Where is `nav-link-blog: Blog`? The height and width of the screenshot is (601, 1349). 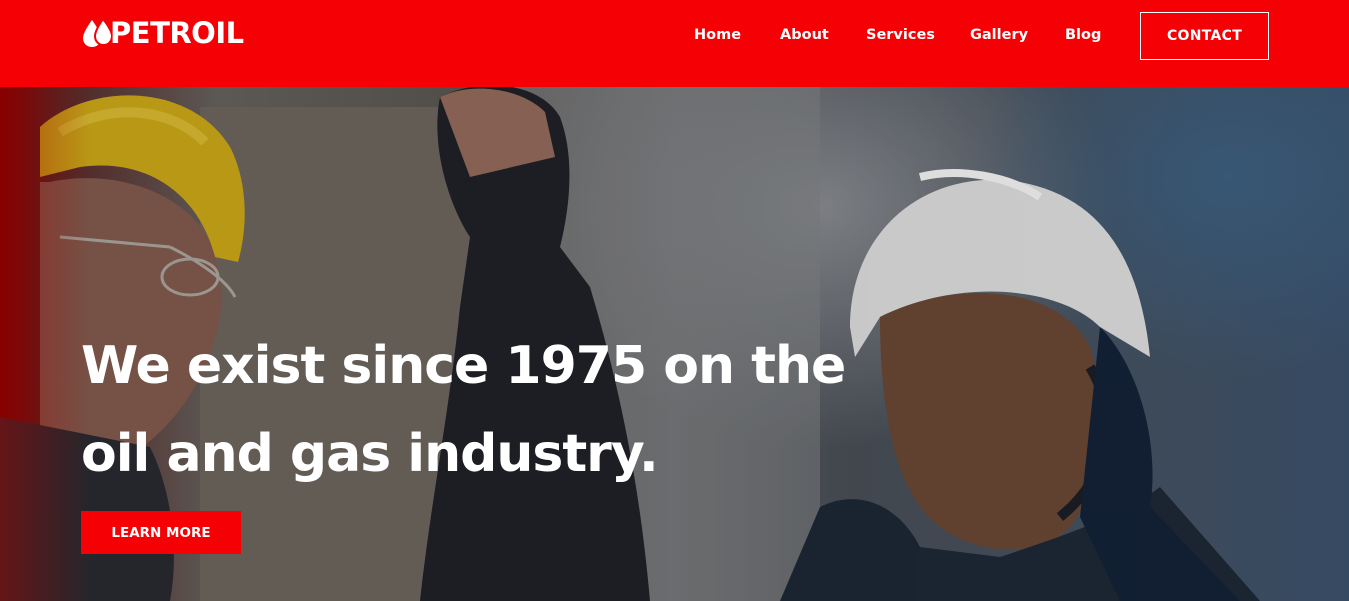
nav-link-blog: Blog is located at coordinates (1083, 35).